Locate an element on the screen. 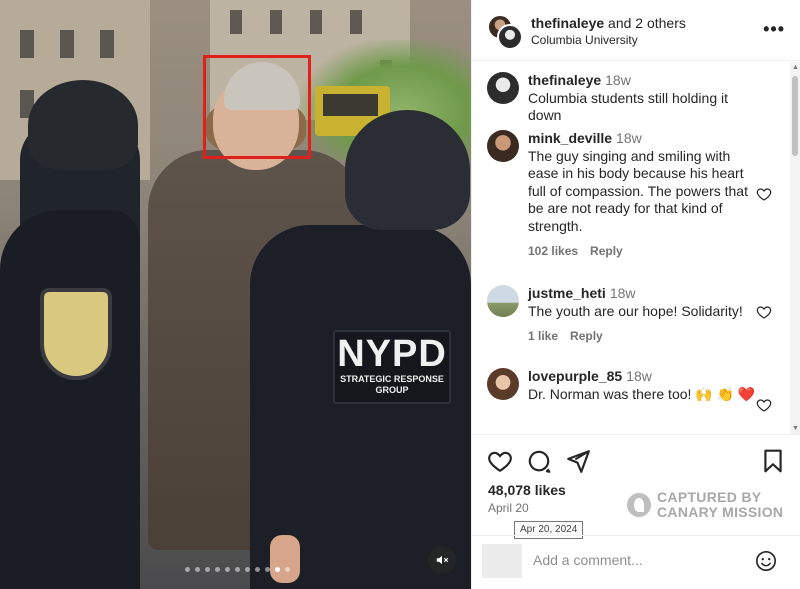 This screenshot has height=589, width=800. comment-username: thefinaleye is located at coordinates (564, 80).